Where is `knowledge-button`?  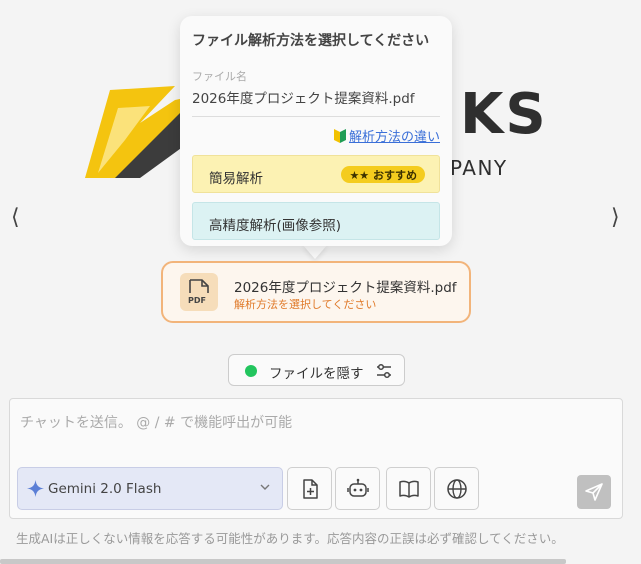
knowledge-button is located at coordinates (408, 488).